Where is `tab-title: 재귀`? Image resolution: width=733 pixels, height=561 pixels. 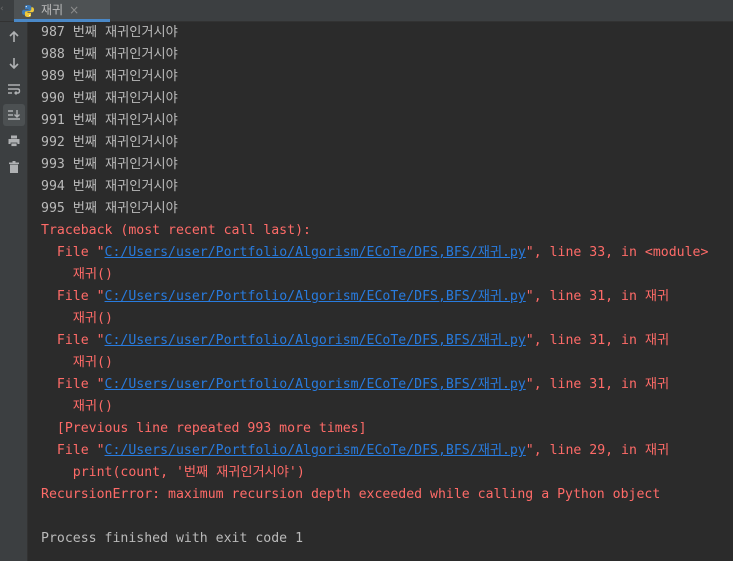
tab-title: 재귀 is located at coordinates (52, 10).